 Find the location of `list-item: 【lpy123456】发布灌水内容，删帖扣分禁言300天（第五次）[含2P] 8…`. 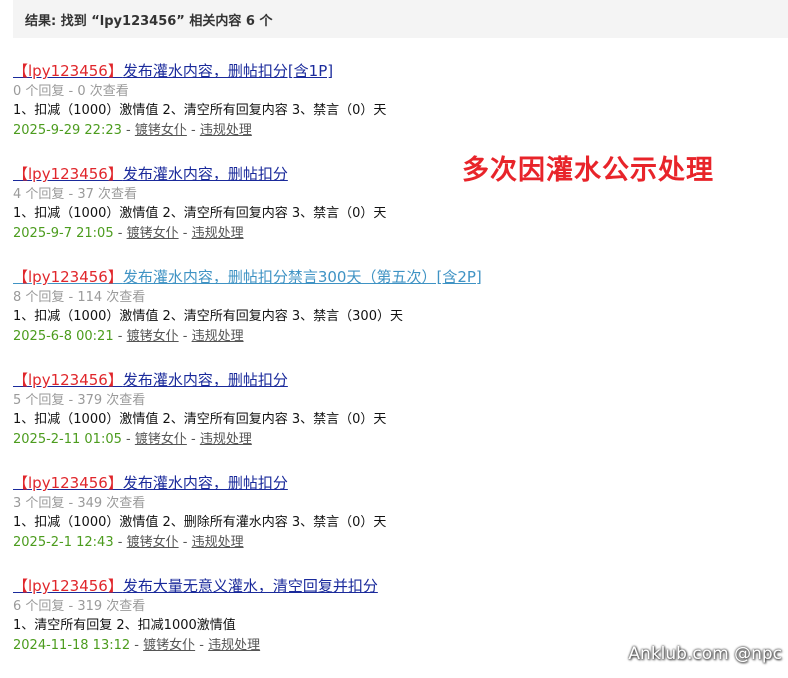

list-item: 【lpy123456】发布灌水内容，删帖扣分禁言300天（第五次）[含2P] 8… is located at coordinates (393, 317).